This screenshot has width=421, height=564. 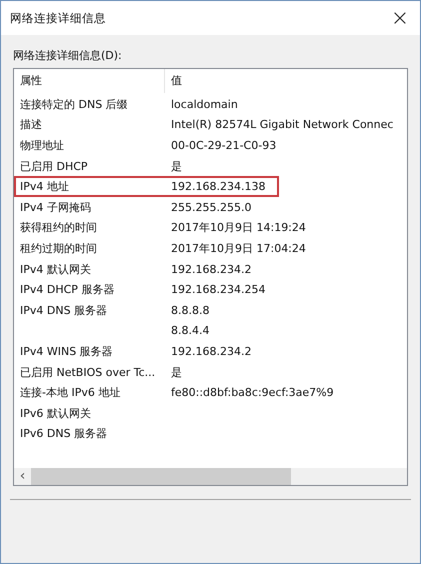 What do you see at coordinates (400, 18) in the screenshot?
I see `close-button: ×` at bounding box center [400, 18].